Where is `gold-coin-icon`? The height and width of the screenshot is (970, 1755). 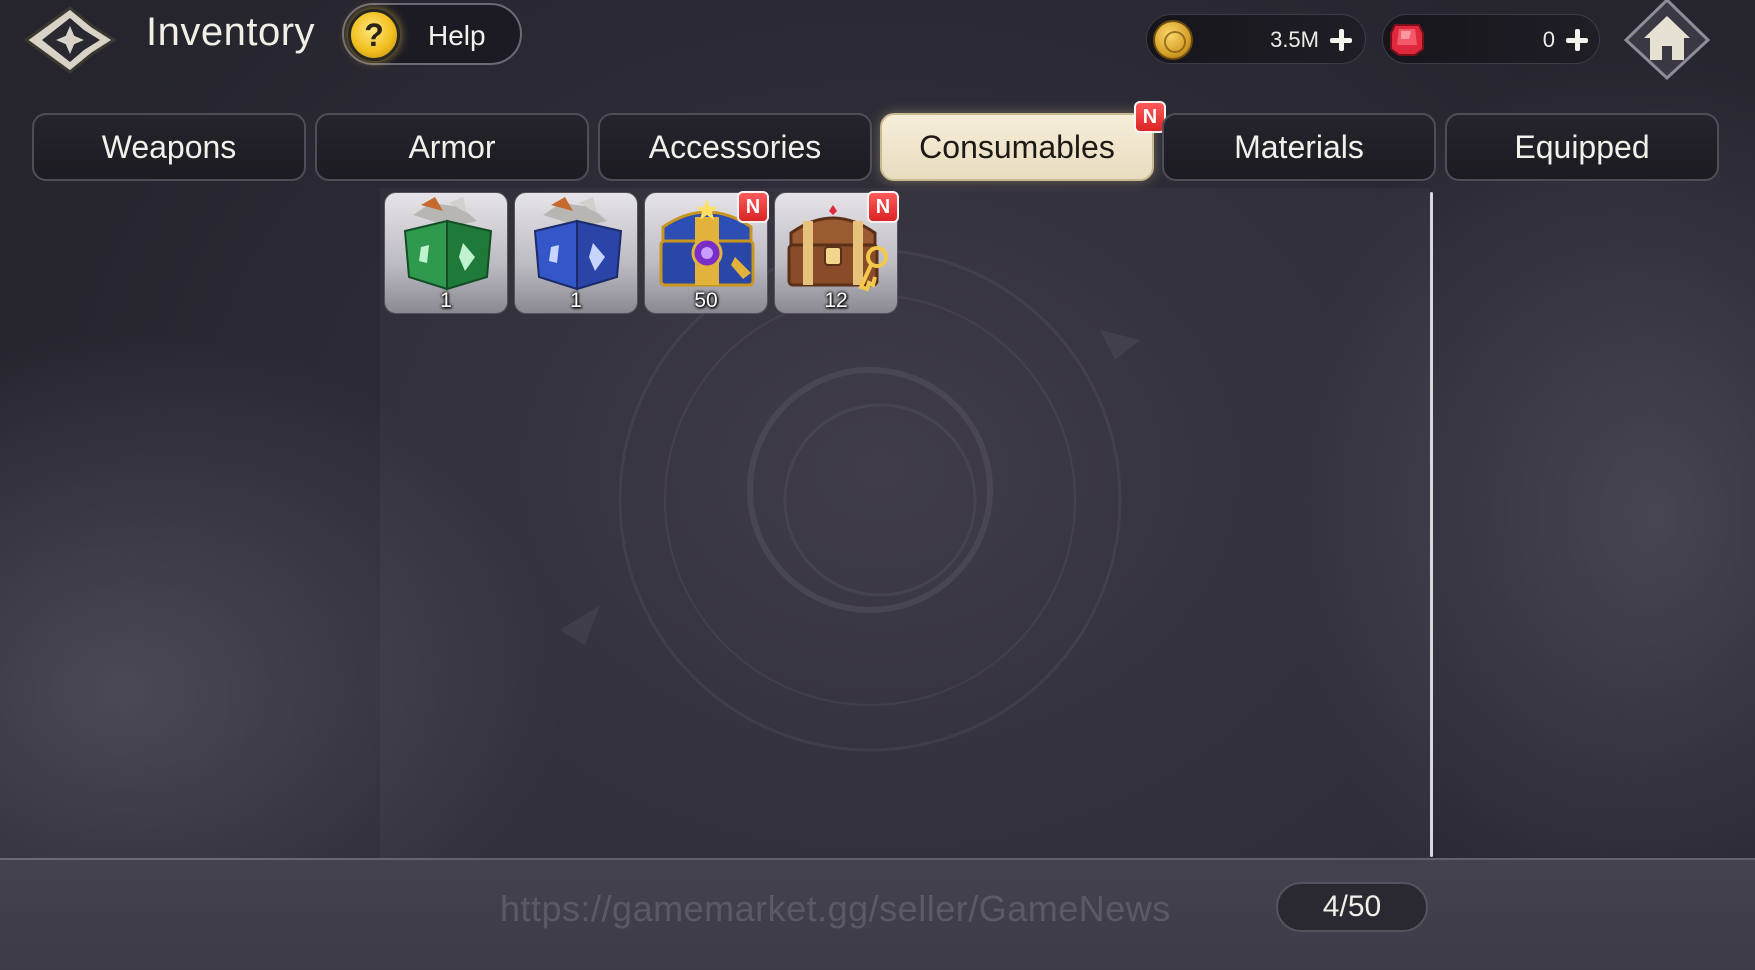 gold-coin-icon is located at coordinates (1173, 40).